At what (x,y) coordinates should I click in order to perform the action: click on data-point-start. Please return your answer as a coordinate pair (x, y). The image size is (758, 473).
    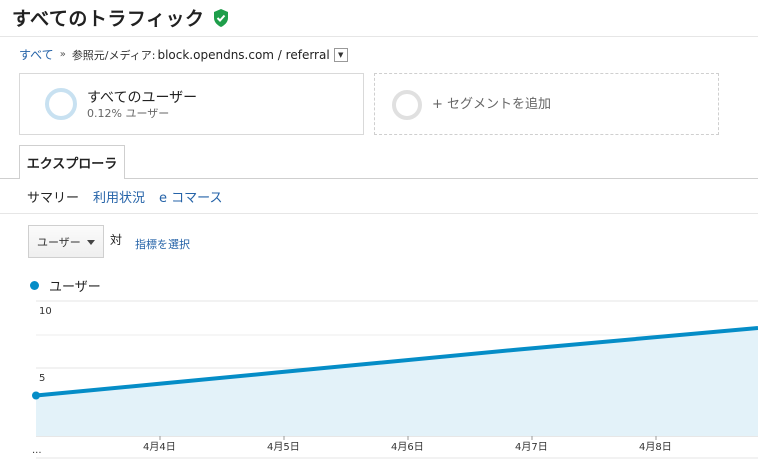
    Looking at the image, I should click on (36, 395).